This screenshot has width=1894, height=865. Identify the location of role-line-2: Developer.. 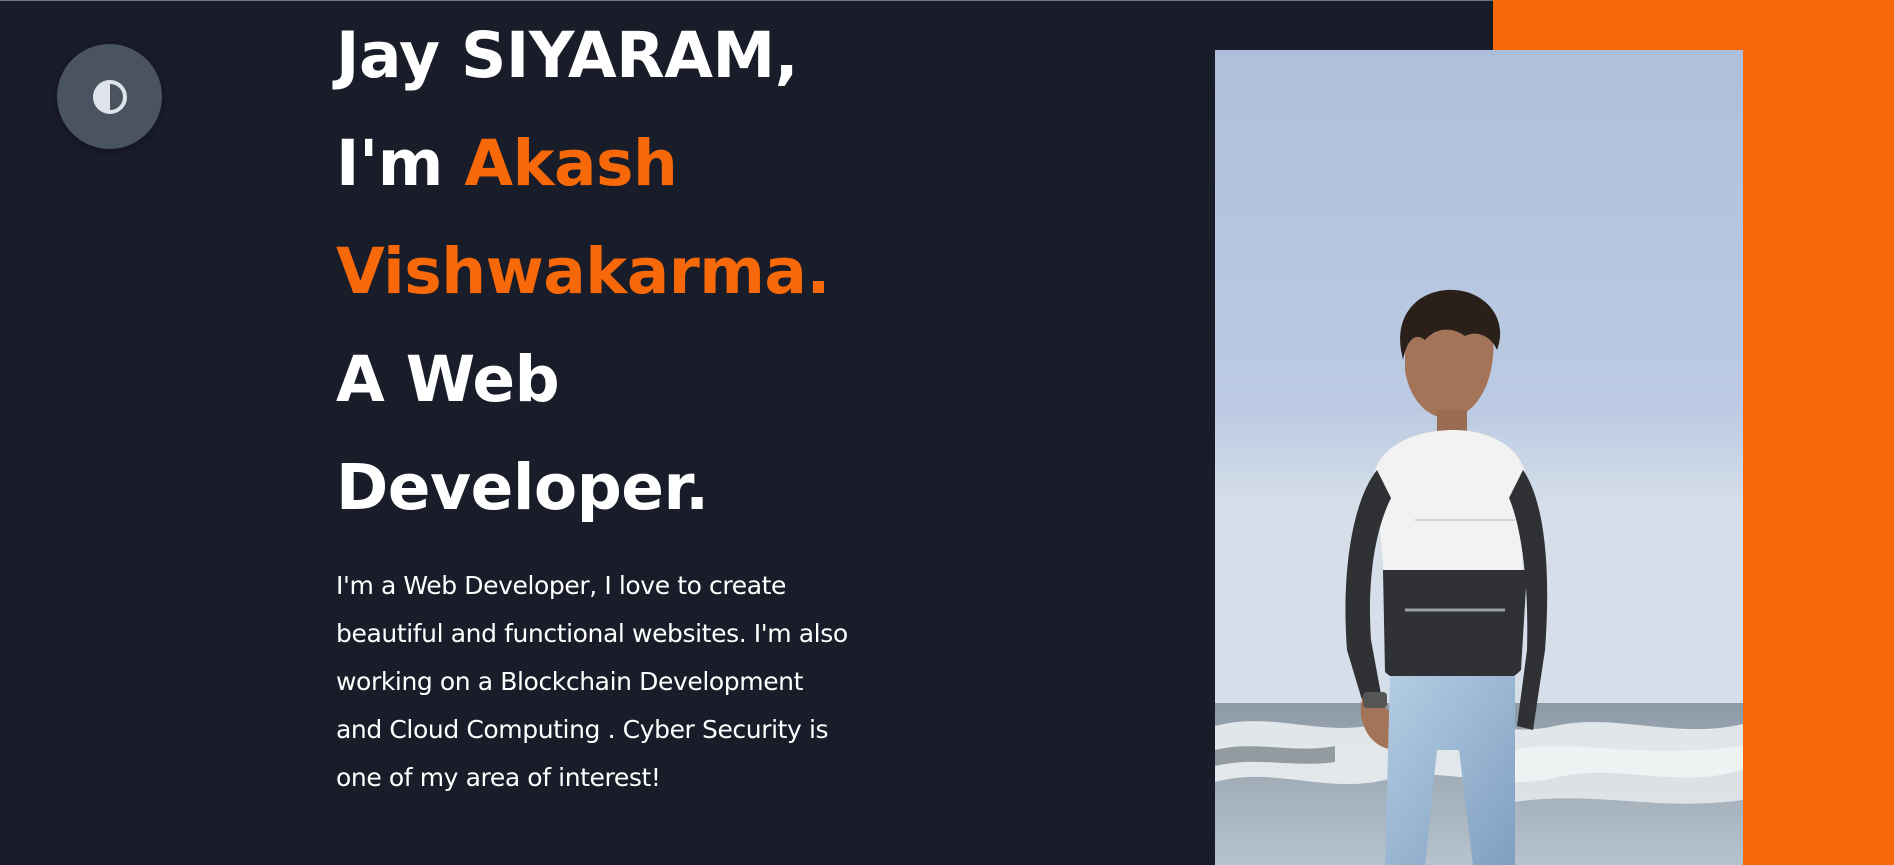
(522, 487).